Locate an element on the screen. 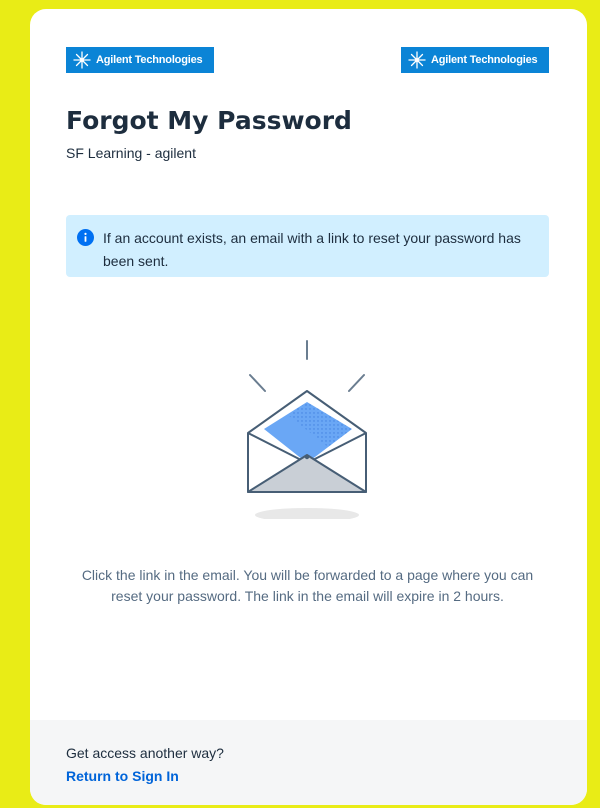 The image size is (600, 808). info-icon is located at coordinates (85, 237).